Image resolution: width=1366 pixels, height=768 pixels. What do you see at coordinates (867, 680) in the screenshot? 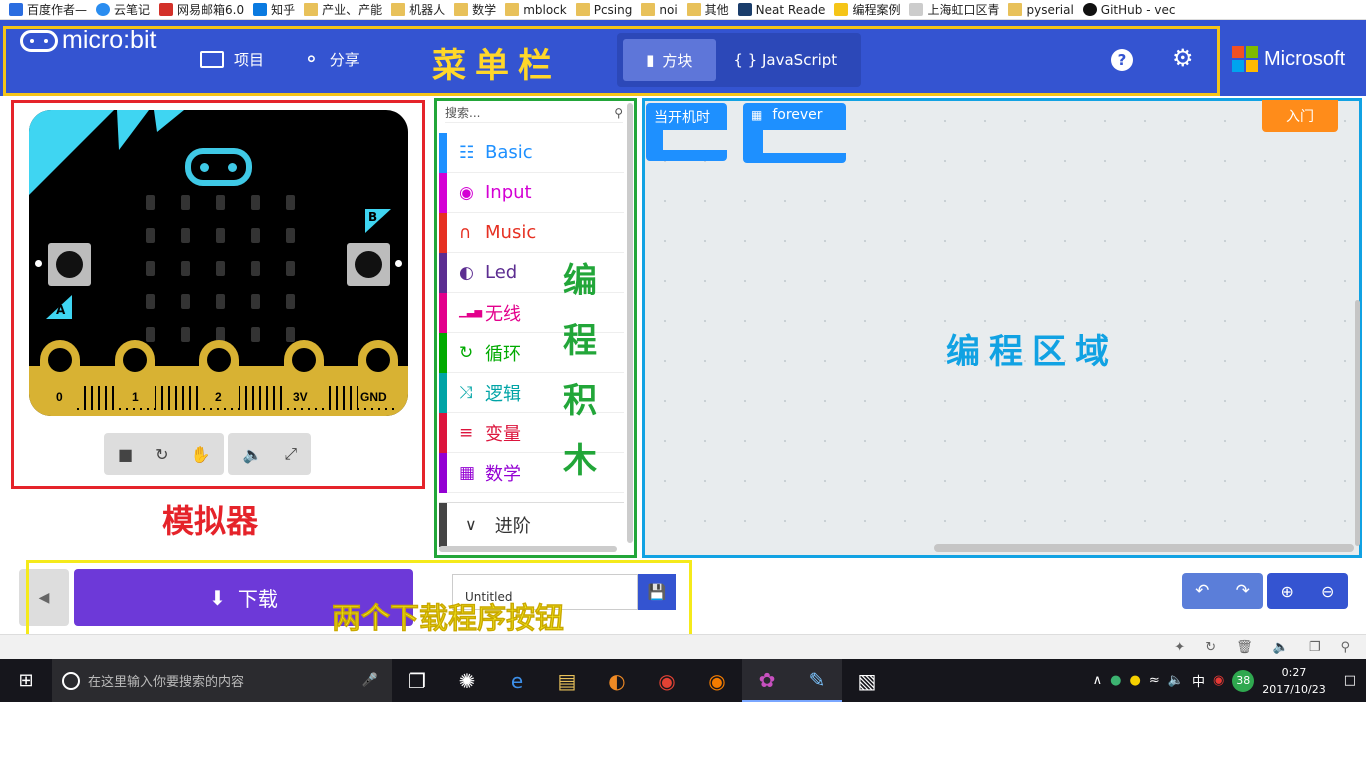
I see `terminal-icon: ▧` at bounding box center [867, 680].